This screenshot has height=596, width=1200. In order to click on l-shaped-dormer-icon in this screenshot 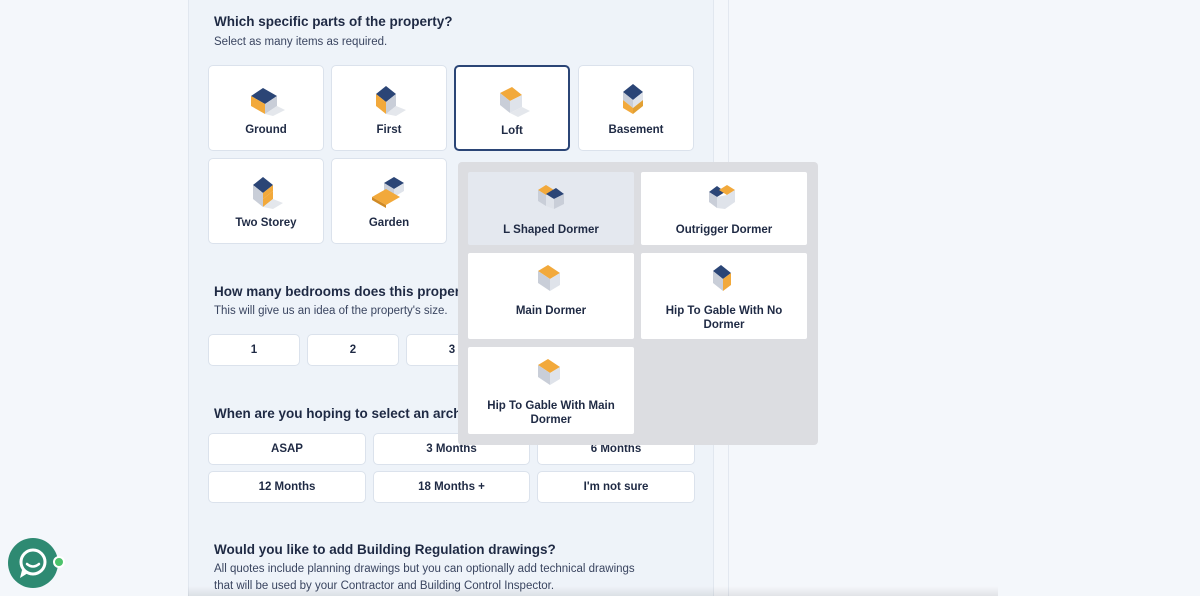, I will do `click(551, 197)`.